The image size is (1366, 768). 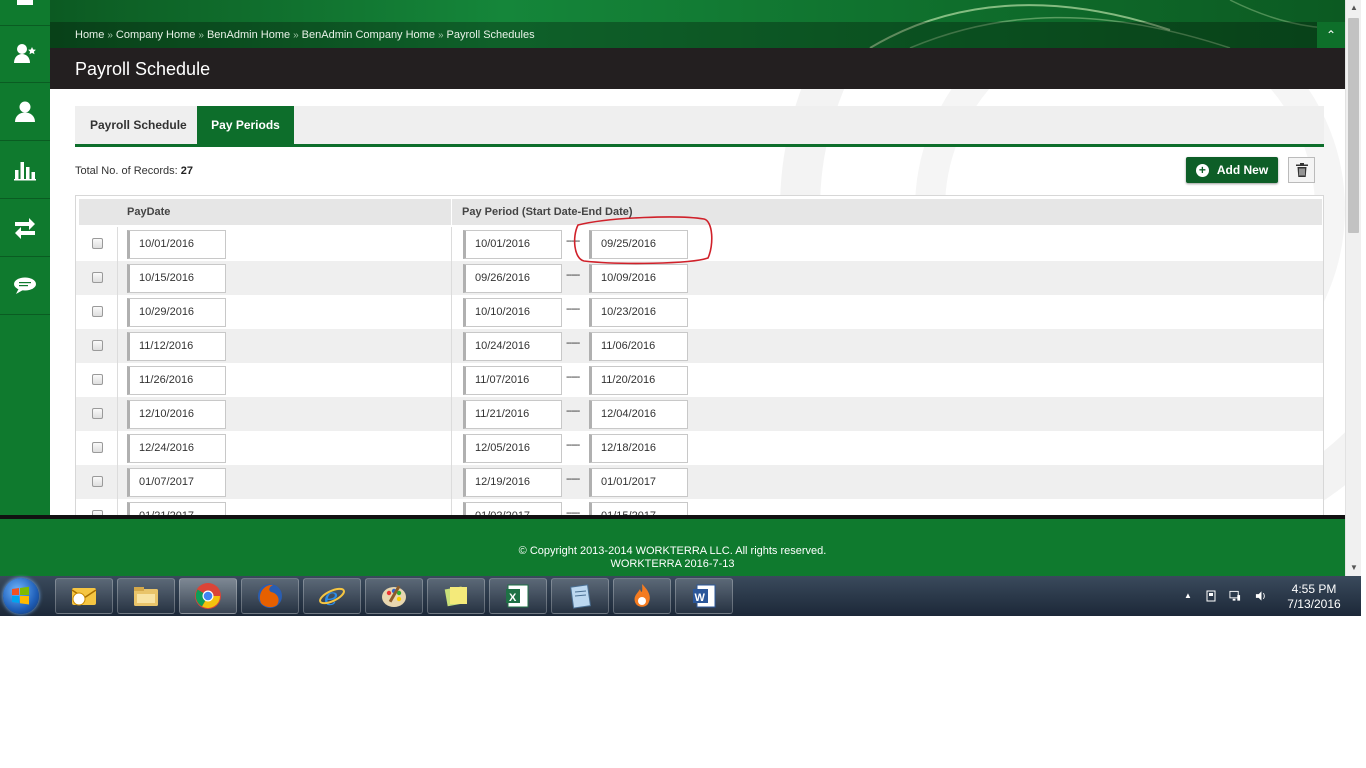 I want to click on add-new-label: Add New, so click(x=1242, y=170).